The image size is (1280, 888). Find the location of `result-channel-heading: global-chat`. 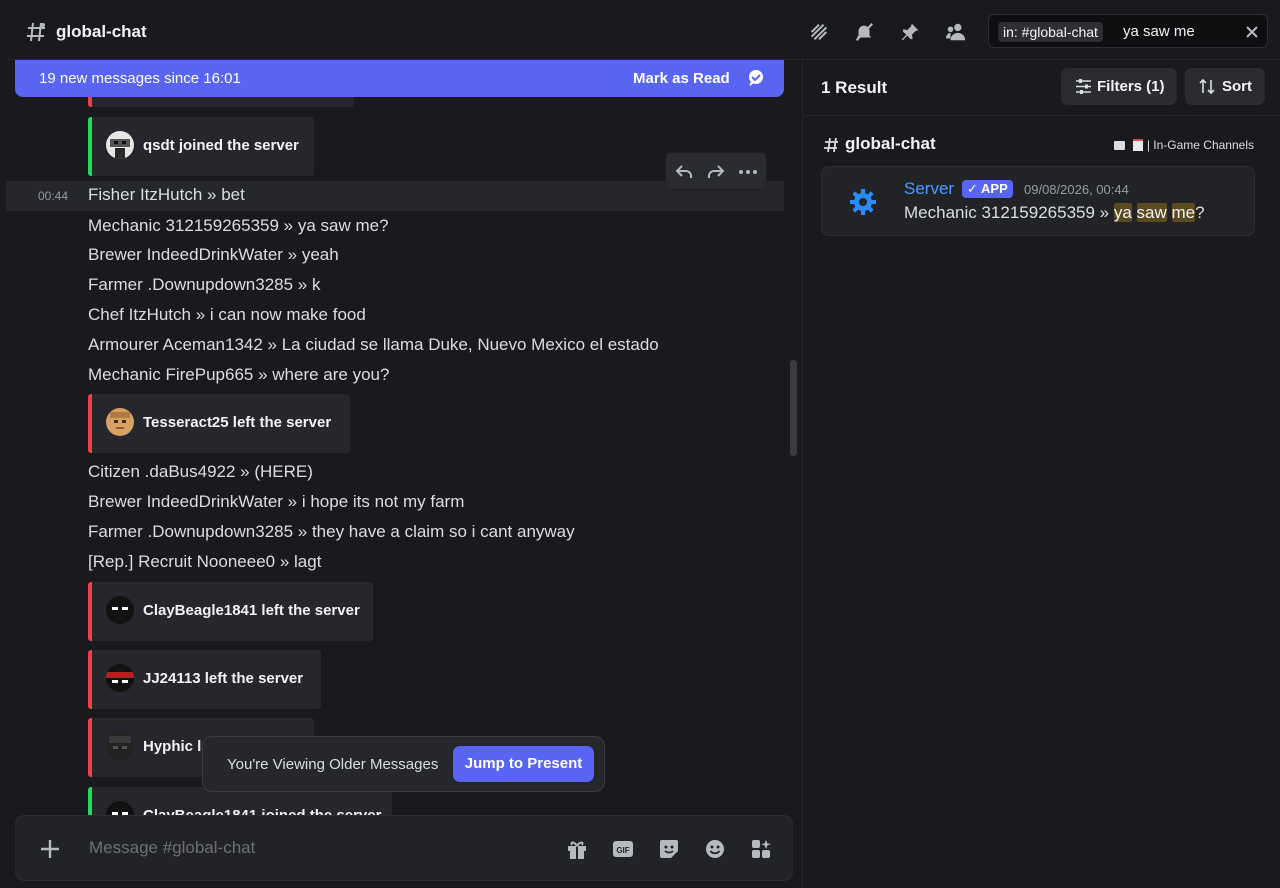

result-channel-heading: global-chat is located at coordinates (879, 144).